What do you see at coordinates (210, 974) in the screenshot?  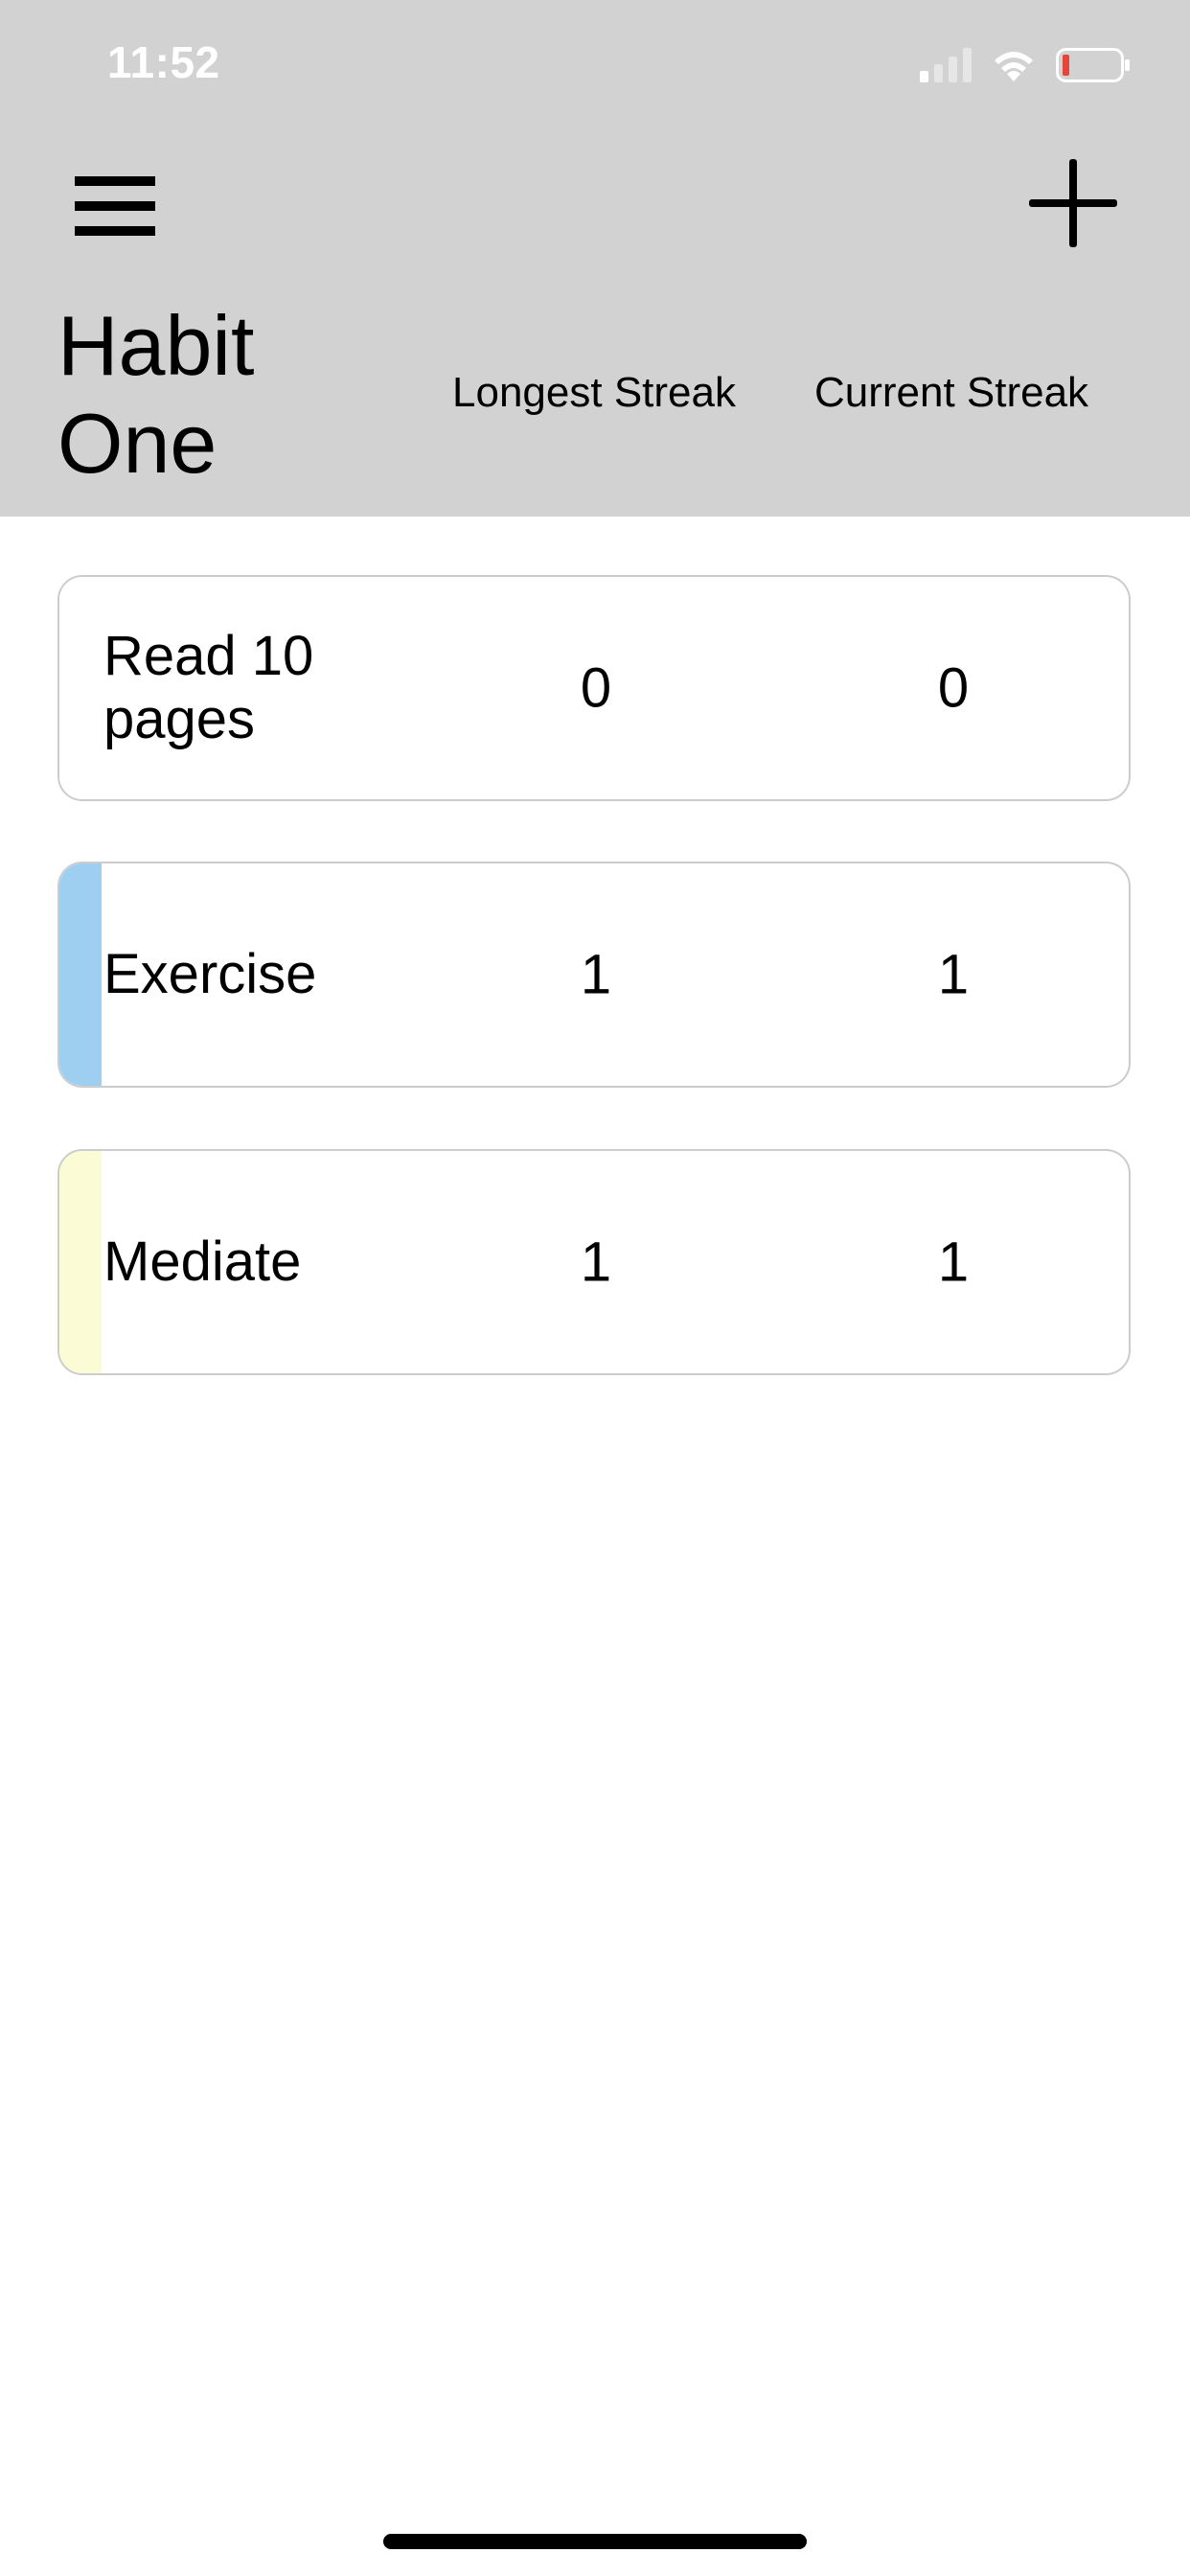 I see `habit-name: Exercise` at bounding box center [210, 974].